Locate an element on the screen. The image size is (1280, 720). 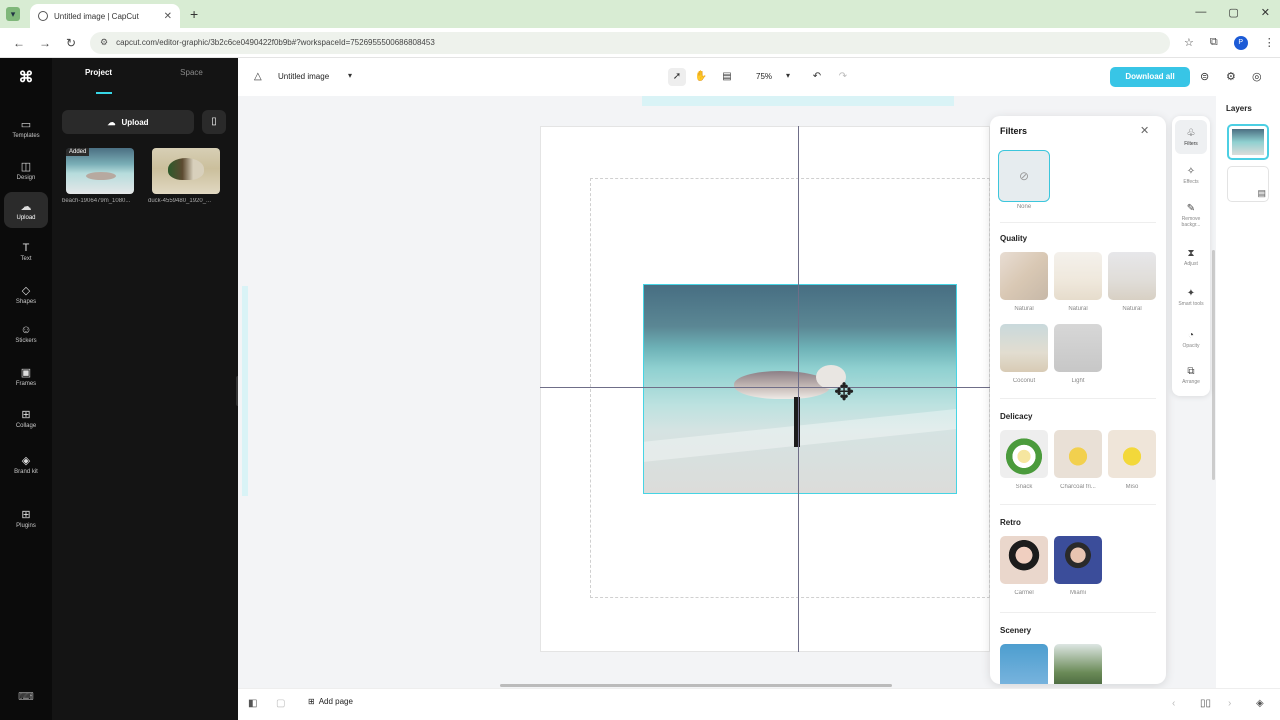
forward-icon: → is located at coordinates (45, 43).